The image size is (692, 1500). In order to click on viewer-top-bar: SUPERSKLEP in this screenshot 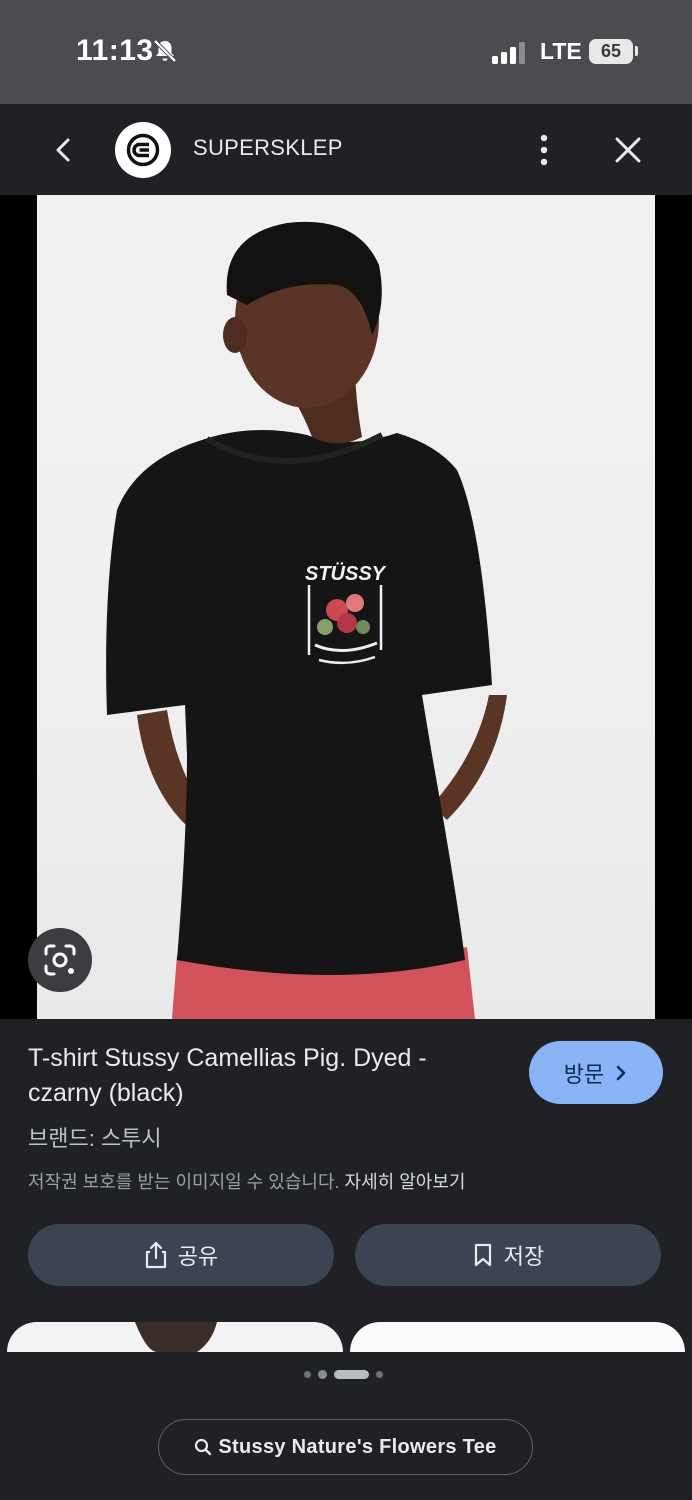, I will do `click(346, 149)`.